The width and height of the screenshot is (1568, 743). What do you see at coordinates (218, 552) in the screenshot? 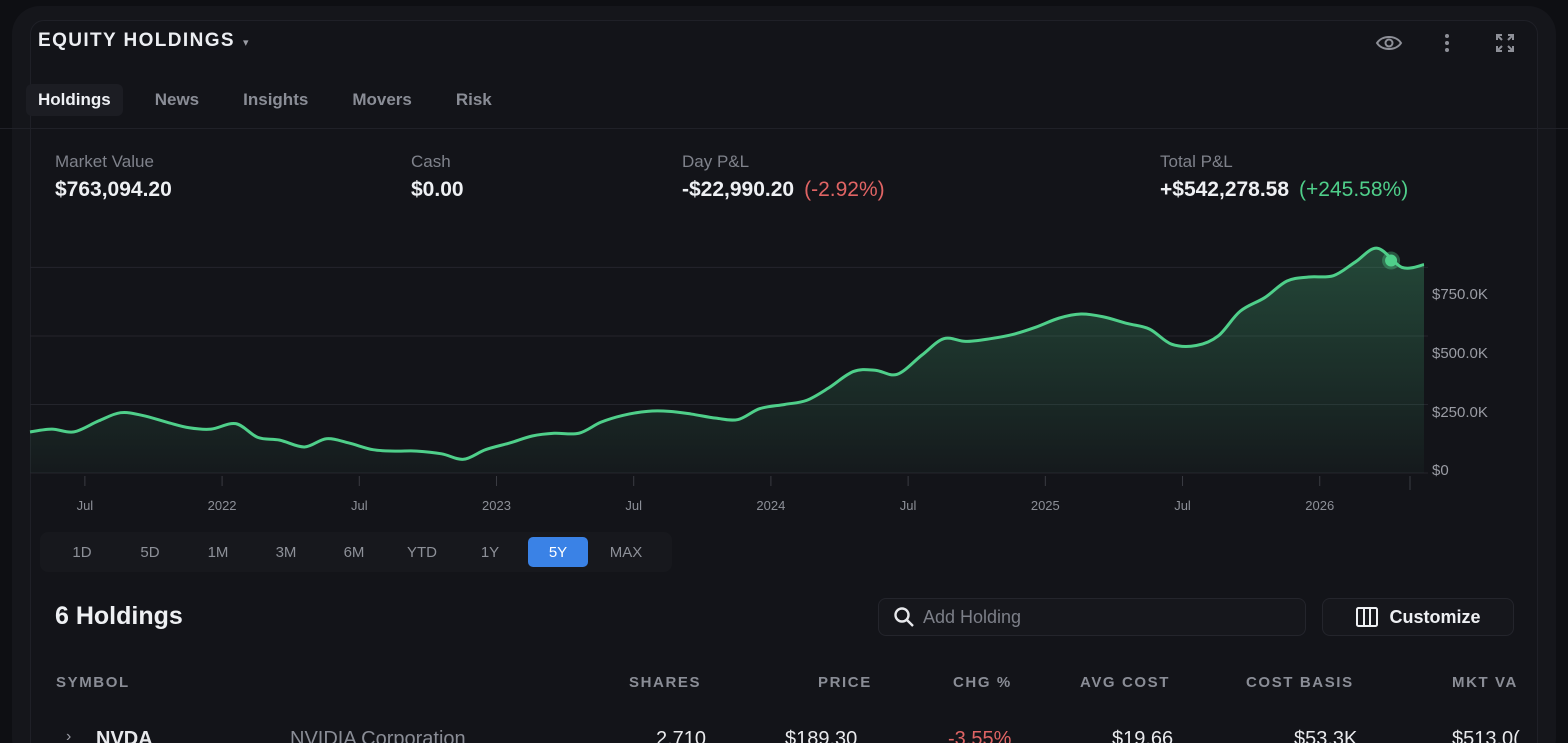
I see `range-1m: 1M` at bounding box center [218, 552].